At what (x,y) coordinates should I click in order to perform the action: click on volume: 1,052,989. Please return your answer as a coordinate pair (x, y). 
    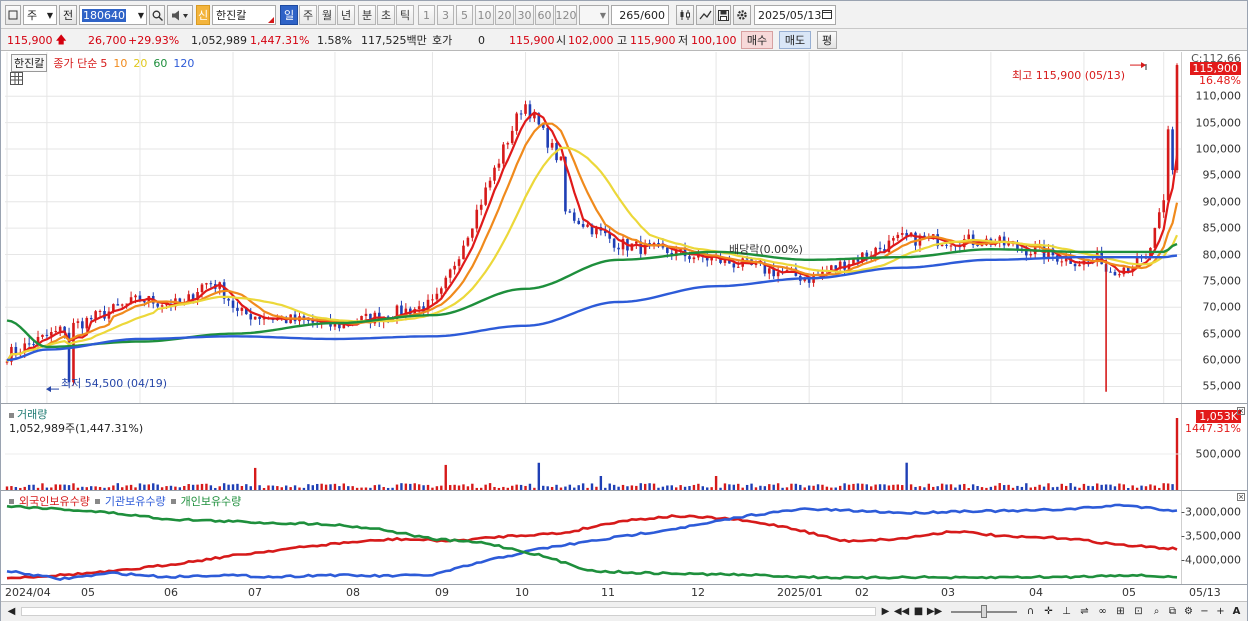
    Looking at the image, I should click on (219, 40).